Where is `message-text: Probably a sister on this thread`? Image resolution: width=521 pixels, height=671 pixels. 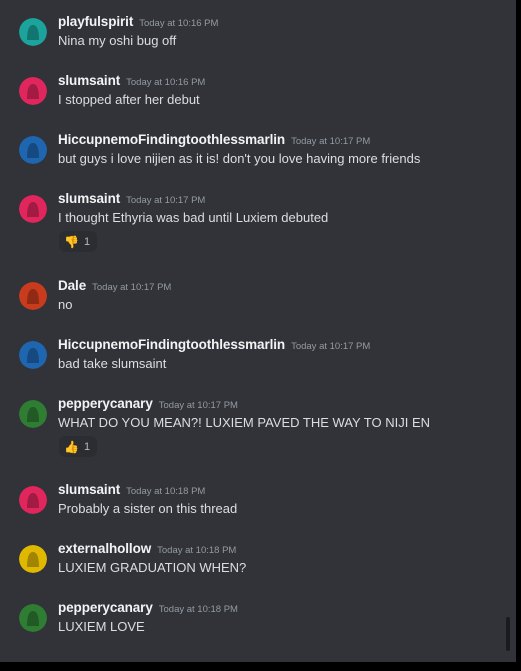 message-text: Probably a sister on this thread is located at coordinates (148, 508).